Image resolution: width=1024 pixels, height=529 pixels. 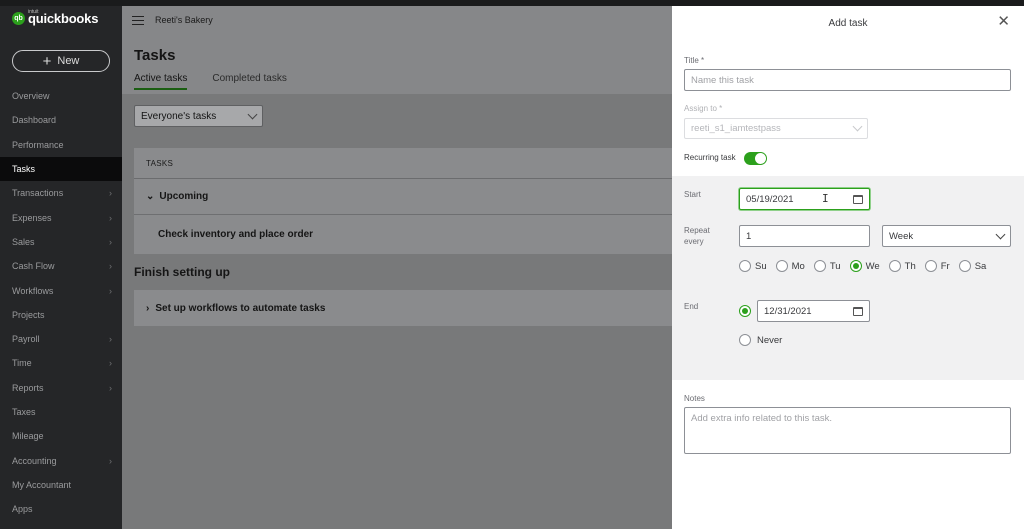 What do you see at coordinates (31, 96) in the screenshot?
I see `sidebar-item-label: Overview` at bounding box center [31, 96].